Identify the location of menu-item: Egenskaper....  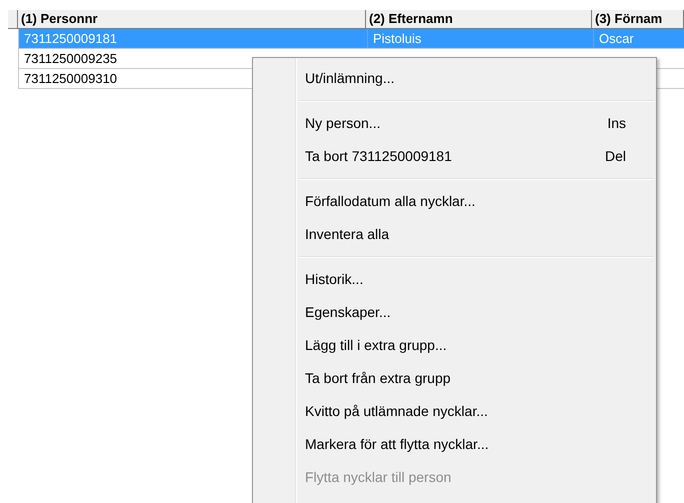
(454, 312).